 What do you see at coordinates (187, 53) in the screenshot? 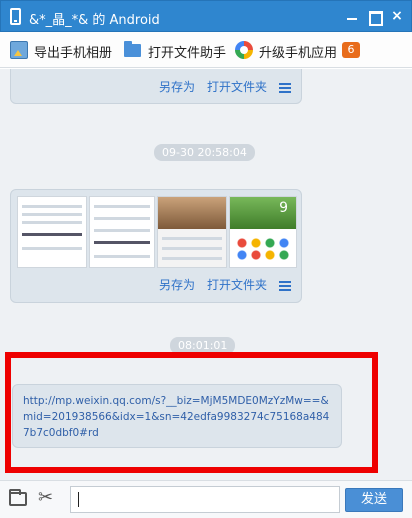
I see `open-file-helper-label: 打开文件助手` at bounding box center [187, 53].